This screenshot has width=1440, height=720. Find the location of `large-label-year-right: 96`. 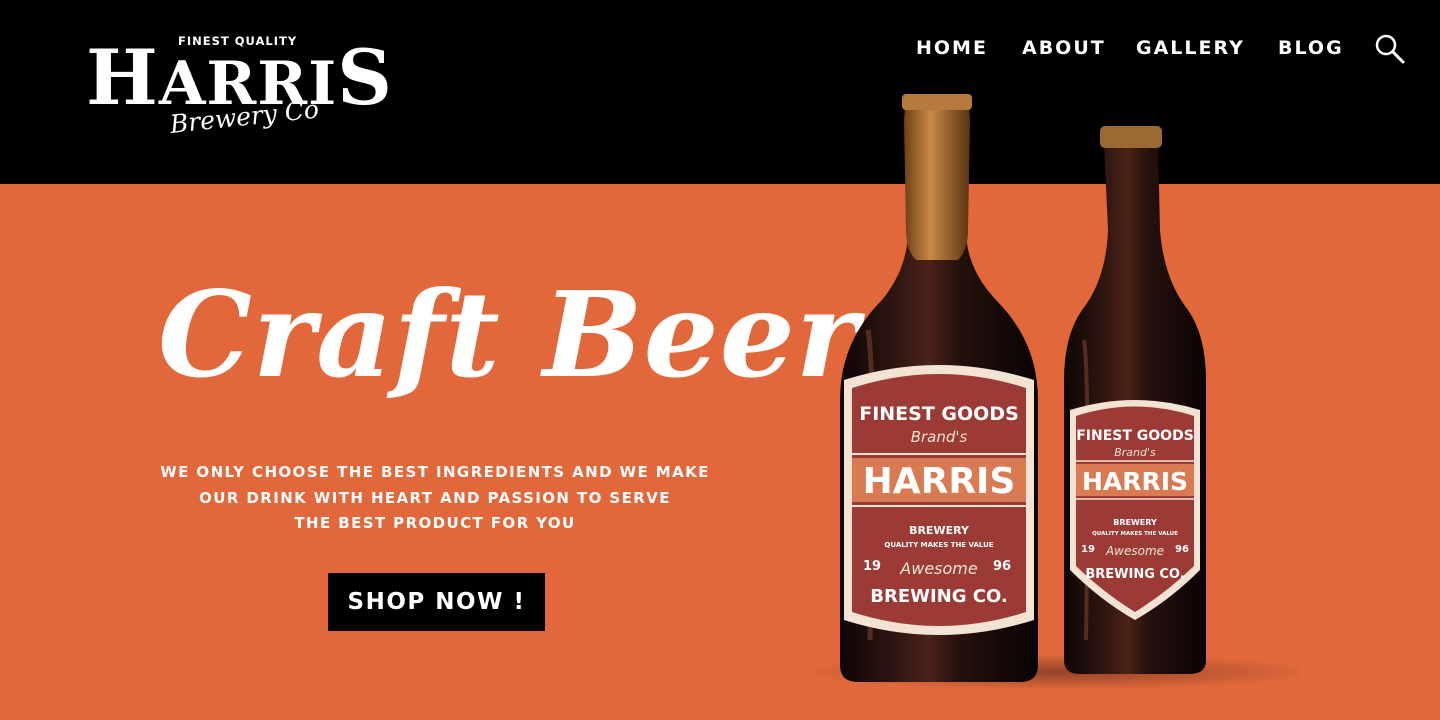

large-label-year-right: 96 is located at coordinates (1002, 566).